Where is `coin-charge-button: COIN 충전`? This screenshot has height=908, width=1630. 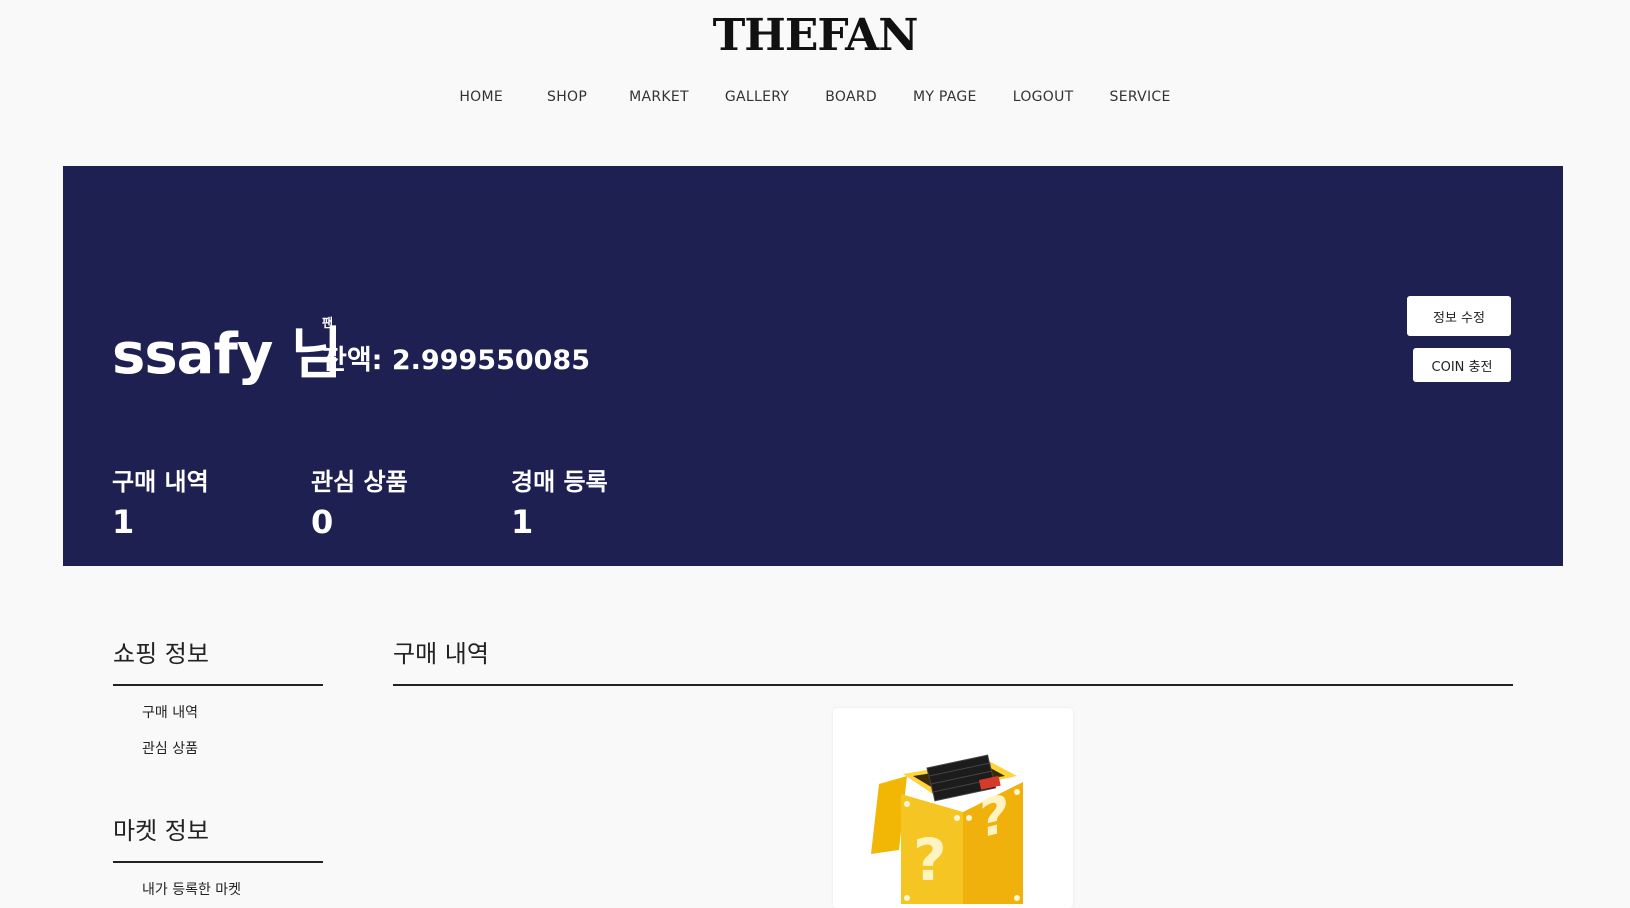
coin-charge-button: COIN 충전 is located at coordinates (1462, 365).